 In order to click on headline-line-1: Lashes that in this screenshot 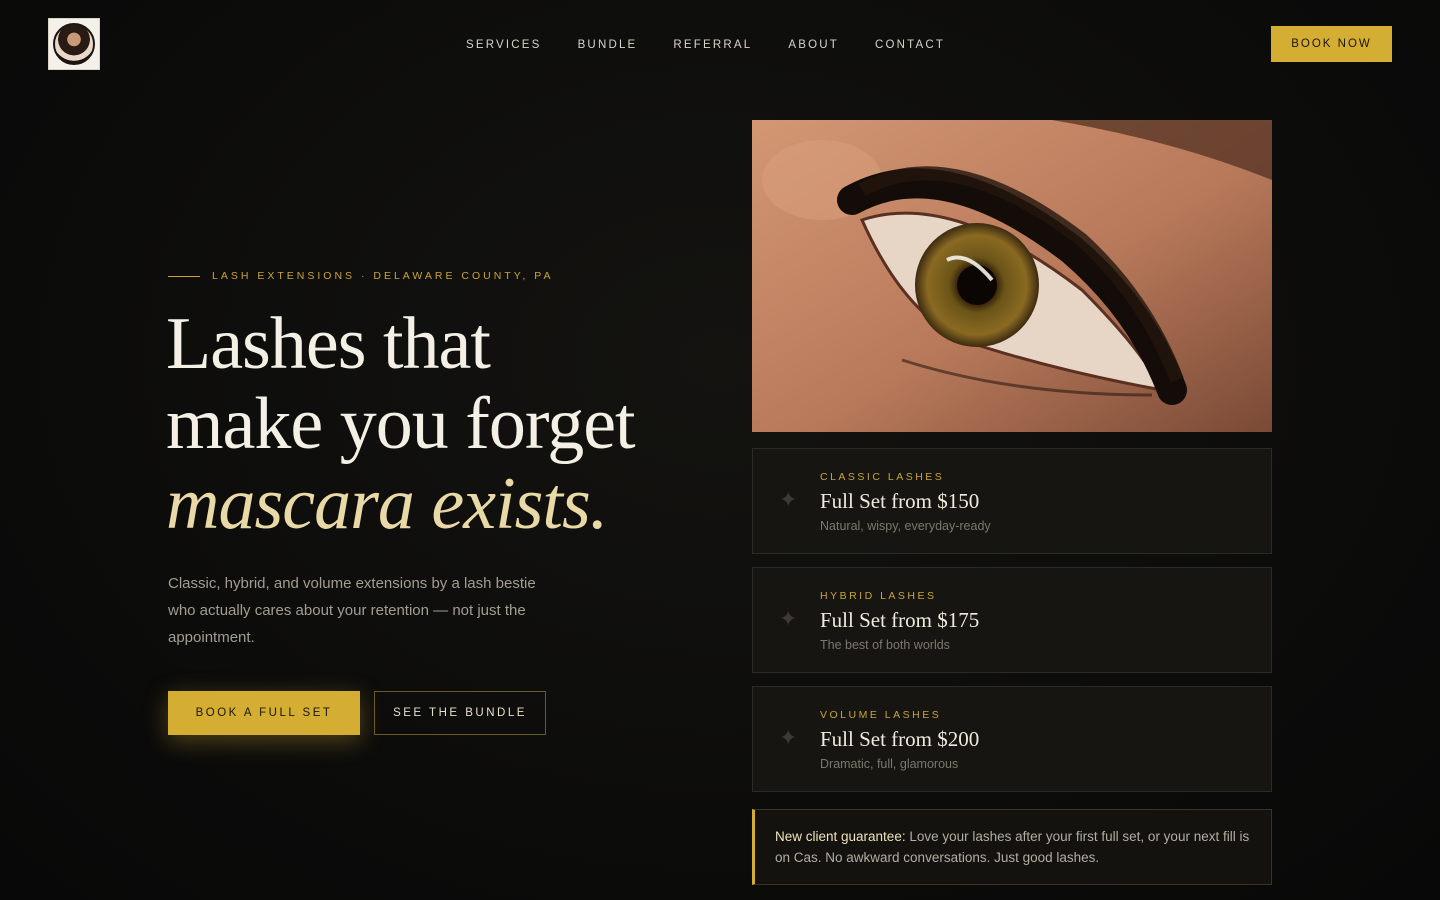, I will do `click(328, 344)`.